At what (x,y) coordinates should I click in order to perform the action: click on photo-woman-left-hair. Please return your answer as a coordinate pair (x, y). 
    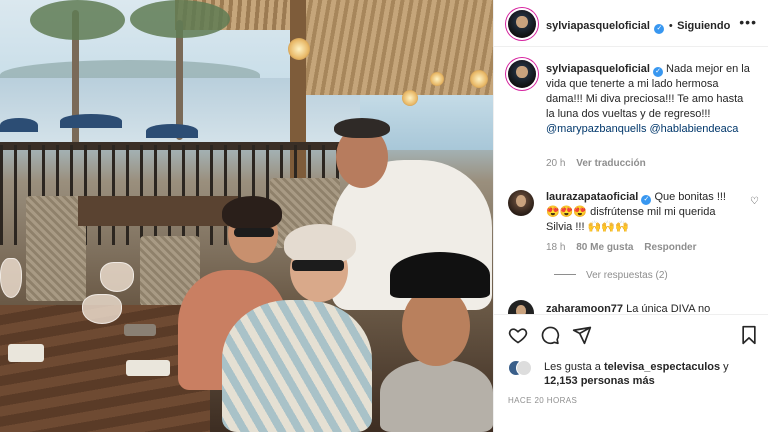
    Looking at the image, I should click on (252, 213).